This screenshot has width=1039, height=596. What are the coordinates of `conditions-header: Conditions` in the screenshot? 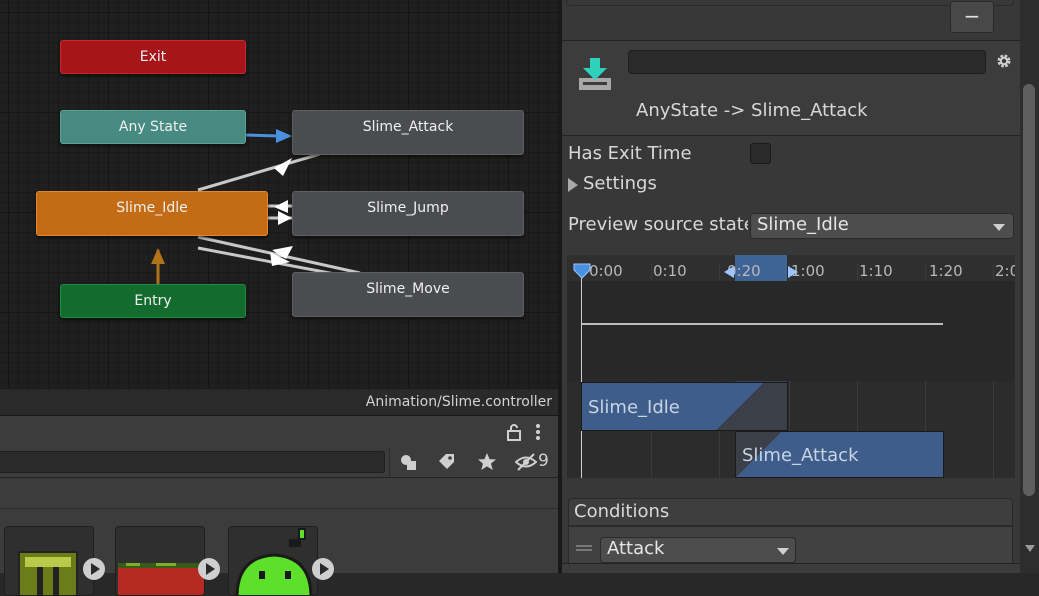 It's located at (790, 512).